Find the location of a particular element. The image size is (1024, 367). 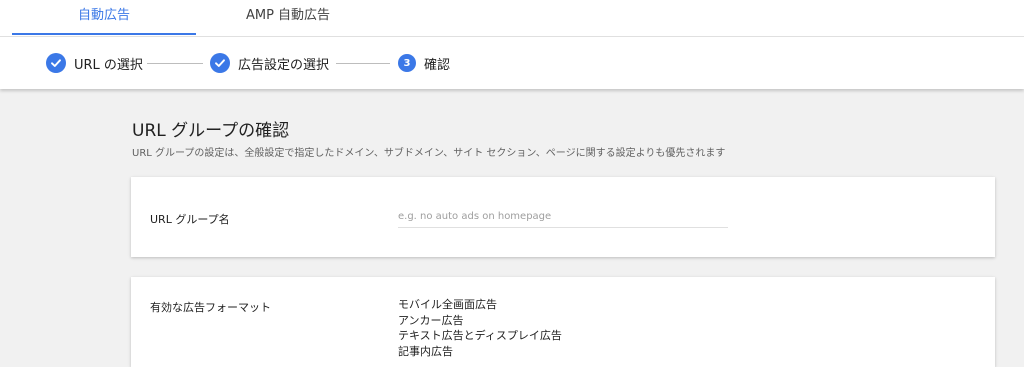

list-item: テキスト広告とディスプレイ広告 is located at coordinates (480, 335).